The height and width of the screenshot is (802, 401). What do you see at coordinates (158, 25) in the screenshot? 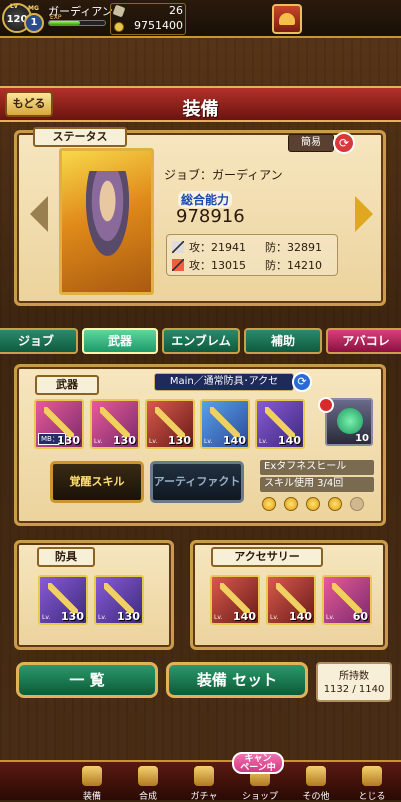
I see `gold-value: 9751400` at bounding box center [158, 25].